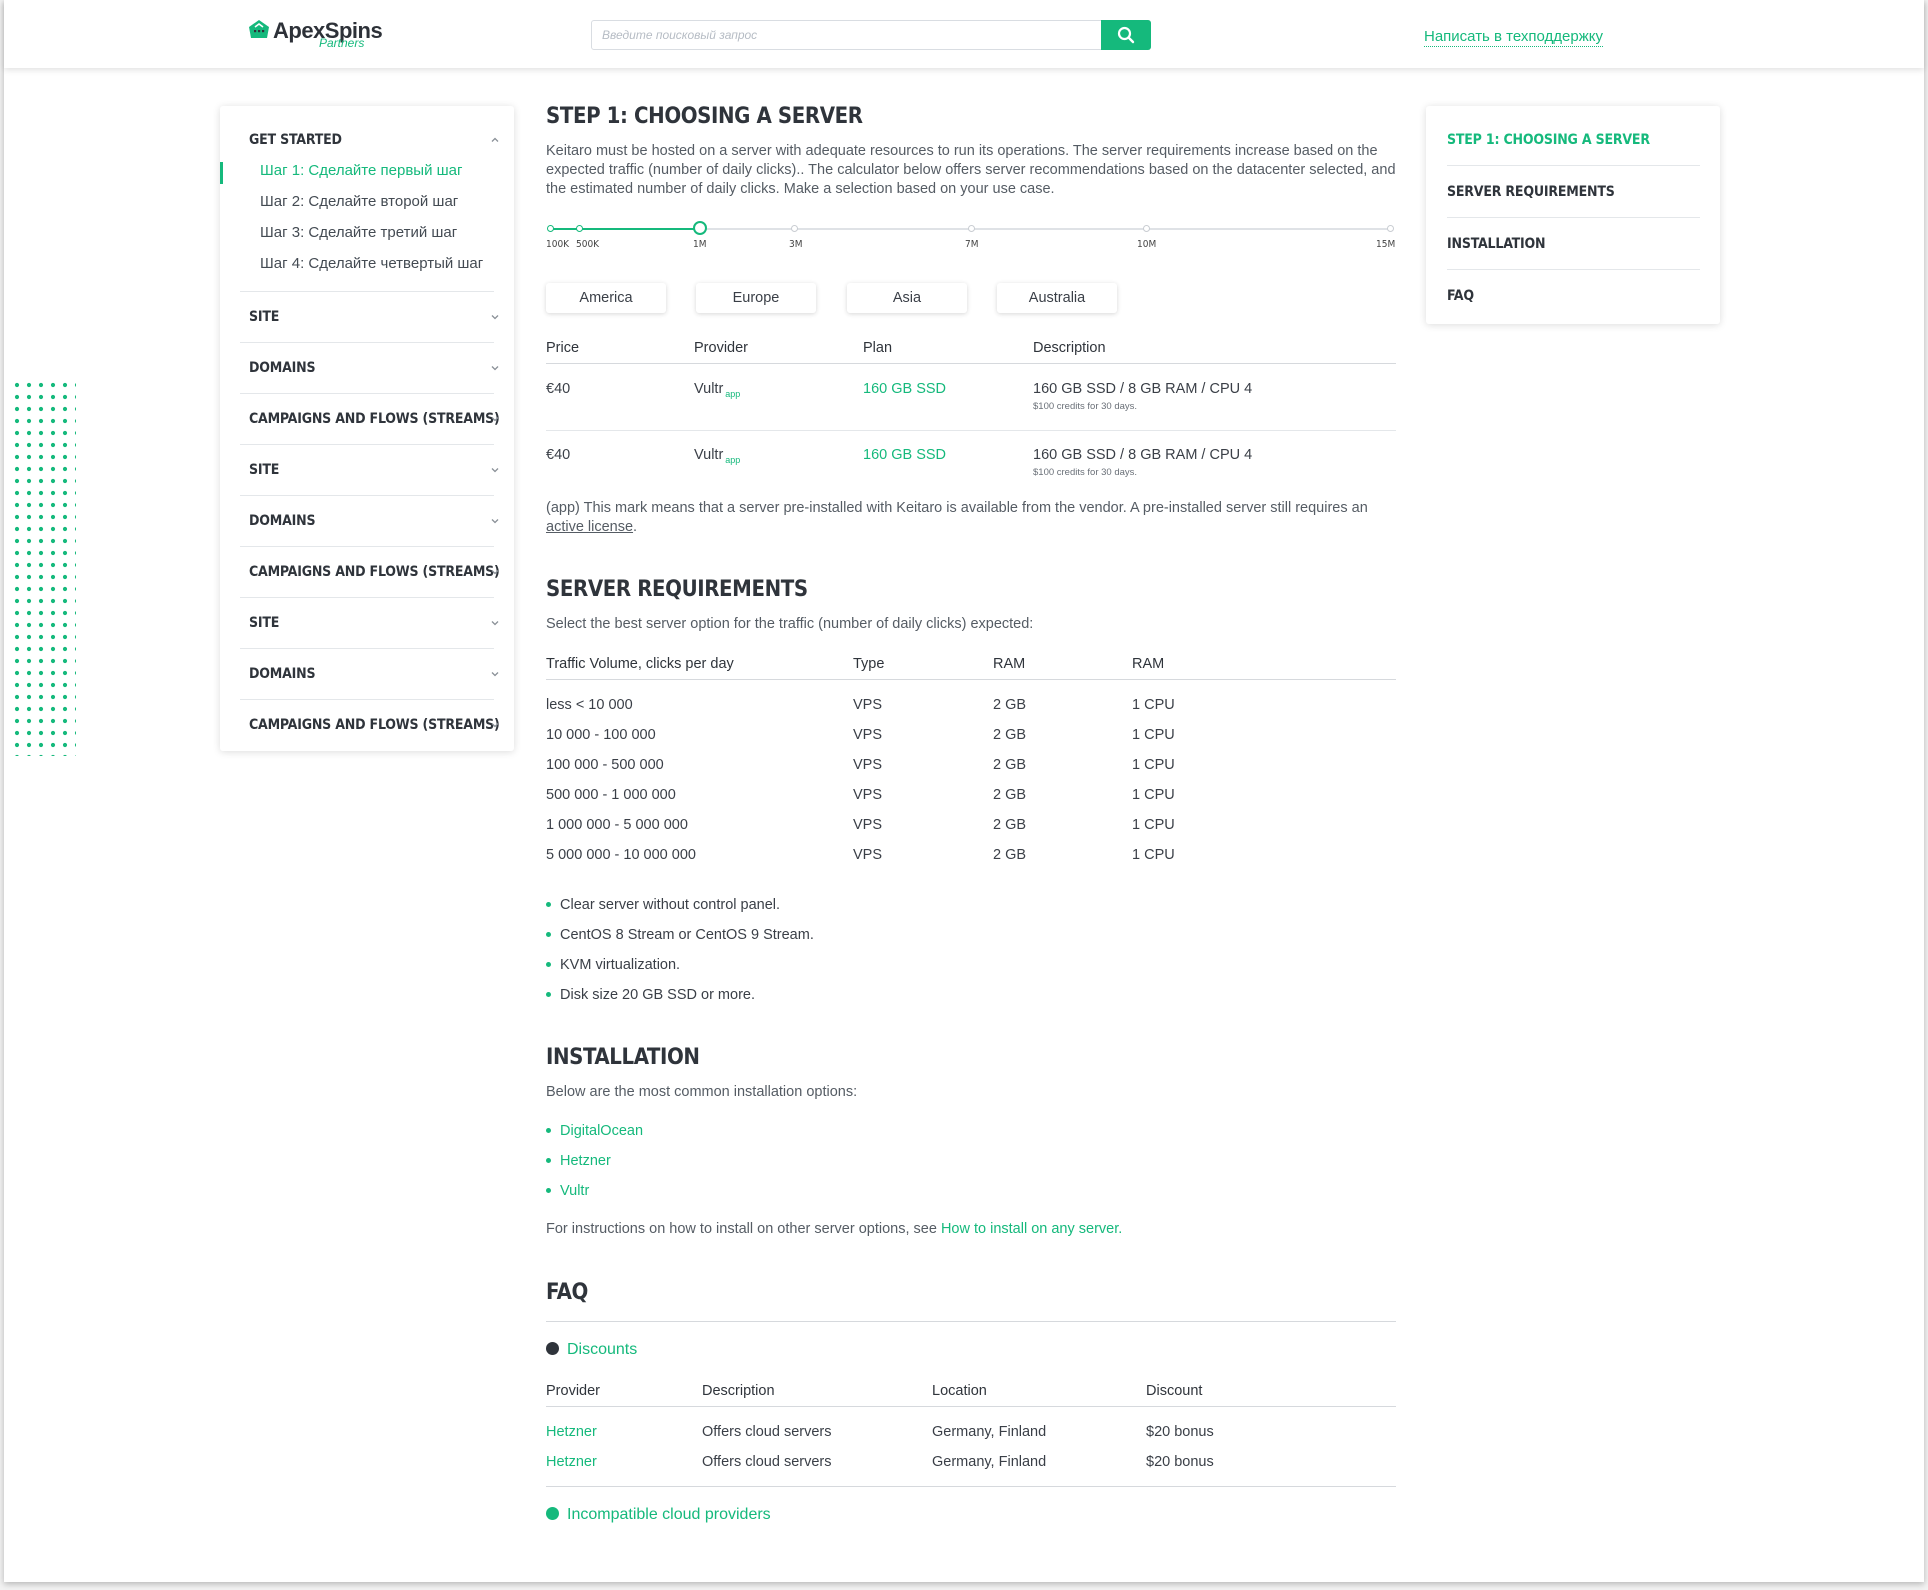  Describe the element at coordinates (700, 228) in the screenshot. I see `slider-handle` at that location.